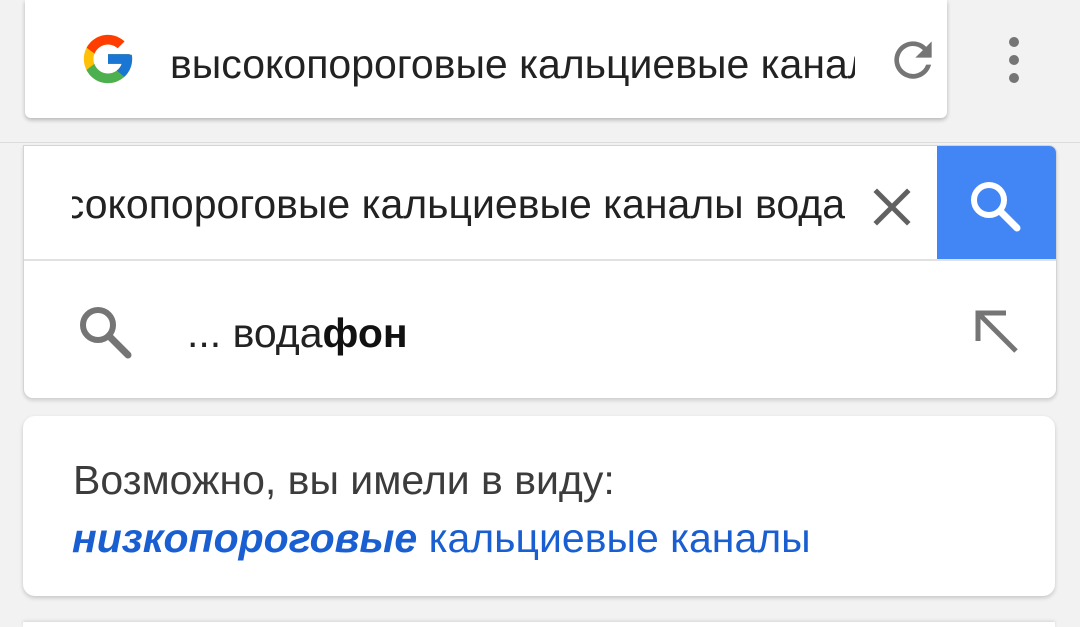 The height and width of the screenshot is (627, 1080). I want to click on suggestion-prefix: ... вода, so click(255, 333).